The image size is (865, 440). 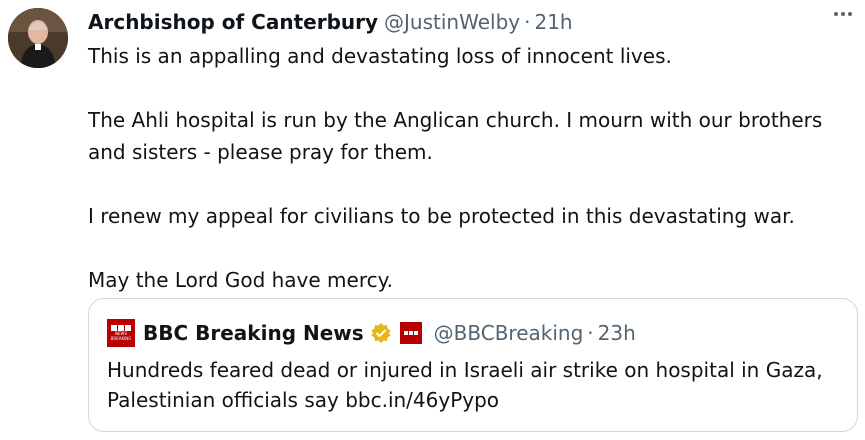 What do you see at coordinates (452, 22) in the screenshot?
I see `author-handle: @JustinWelby` at bounding box center [452, 22].